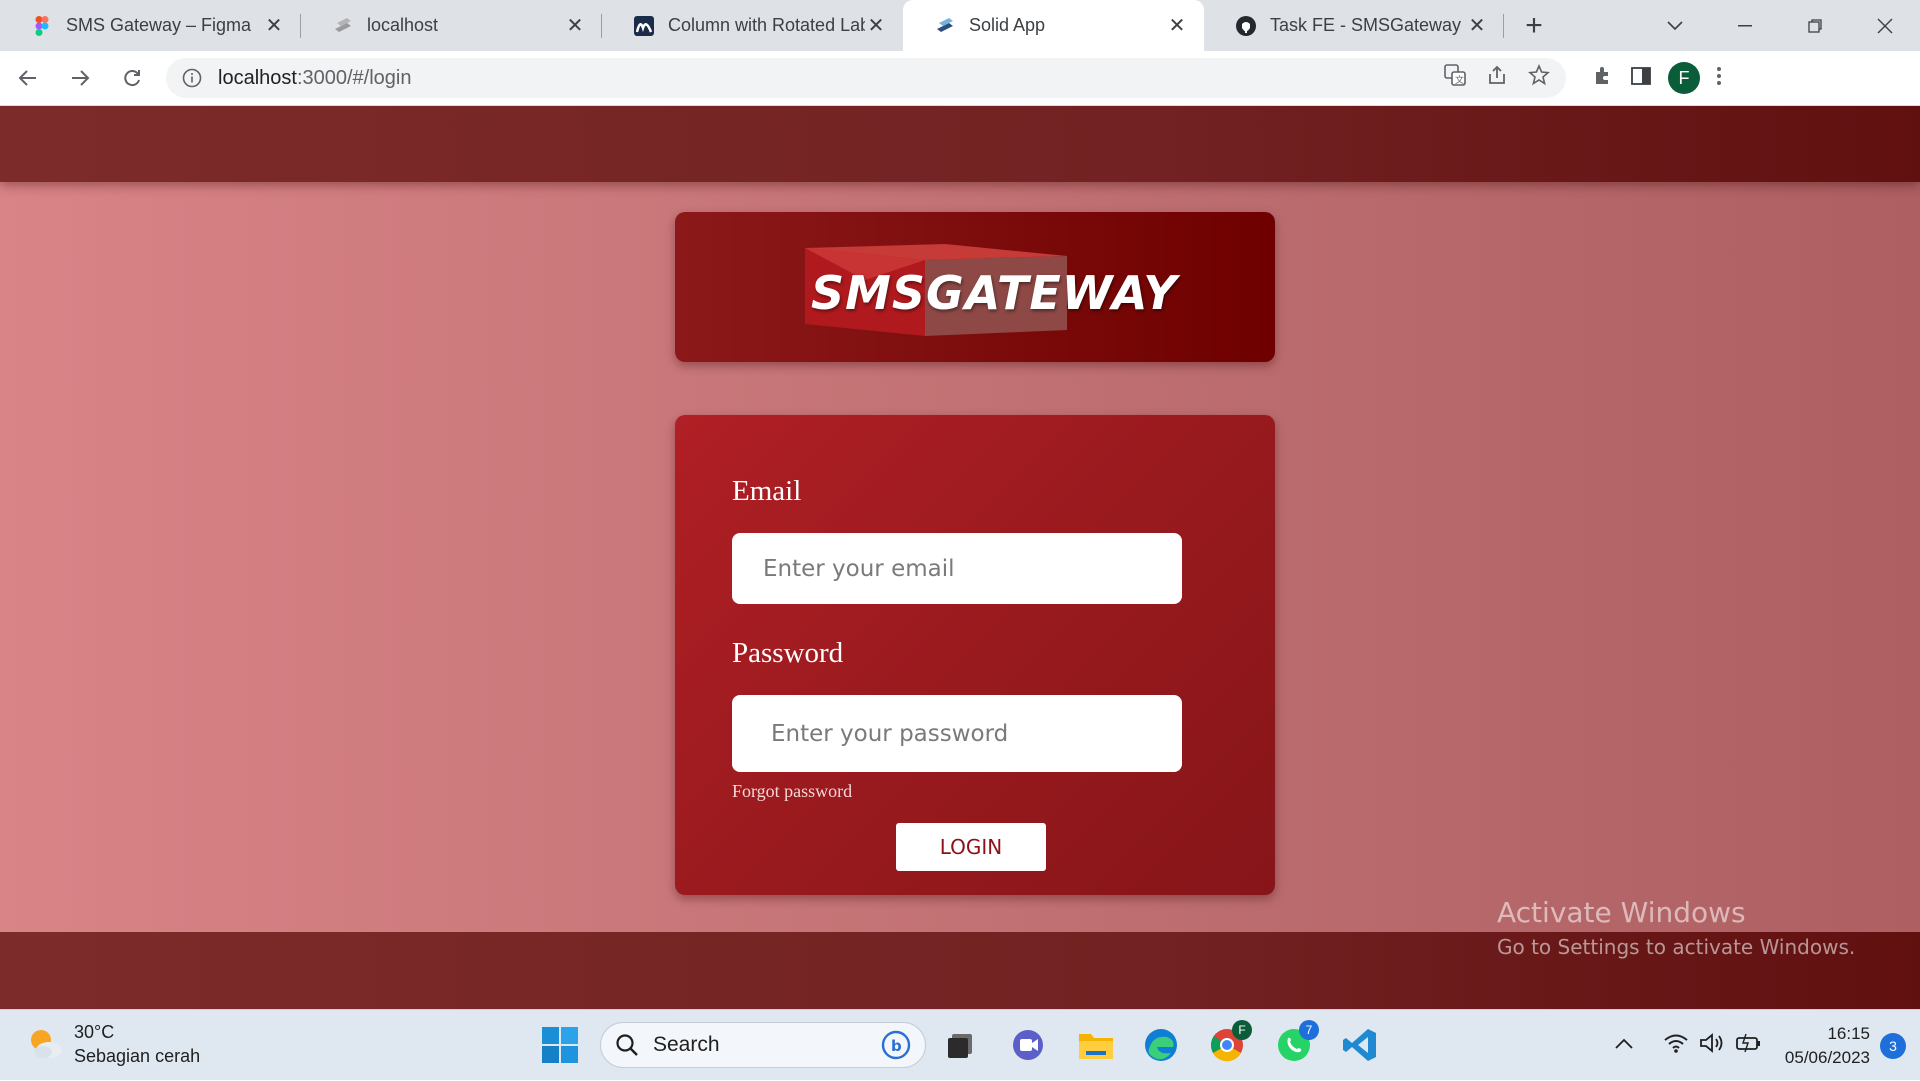  Describe the element at coordinates (94, 1032) in the screenshot. I see `weather-temp: 30°C` at that location.